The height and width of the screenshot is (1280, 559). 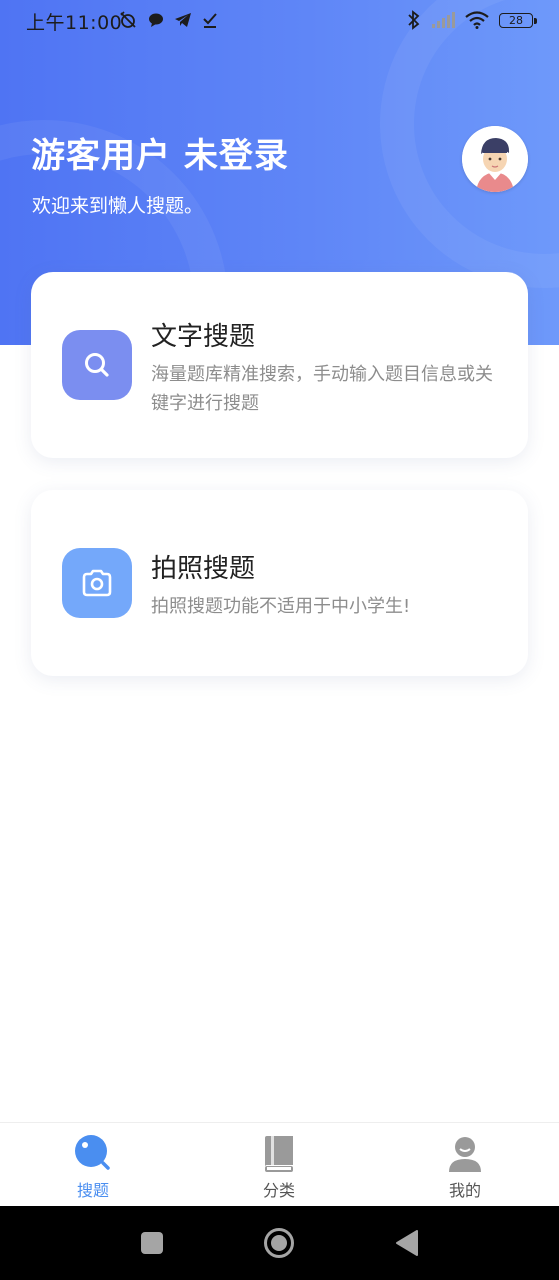 I want to click on user-icon, so click(x=465, y=1154).